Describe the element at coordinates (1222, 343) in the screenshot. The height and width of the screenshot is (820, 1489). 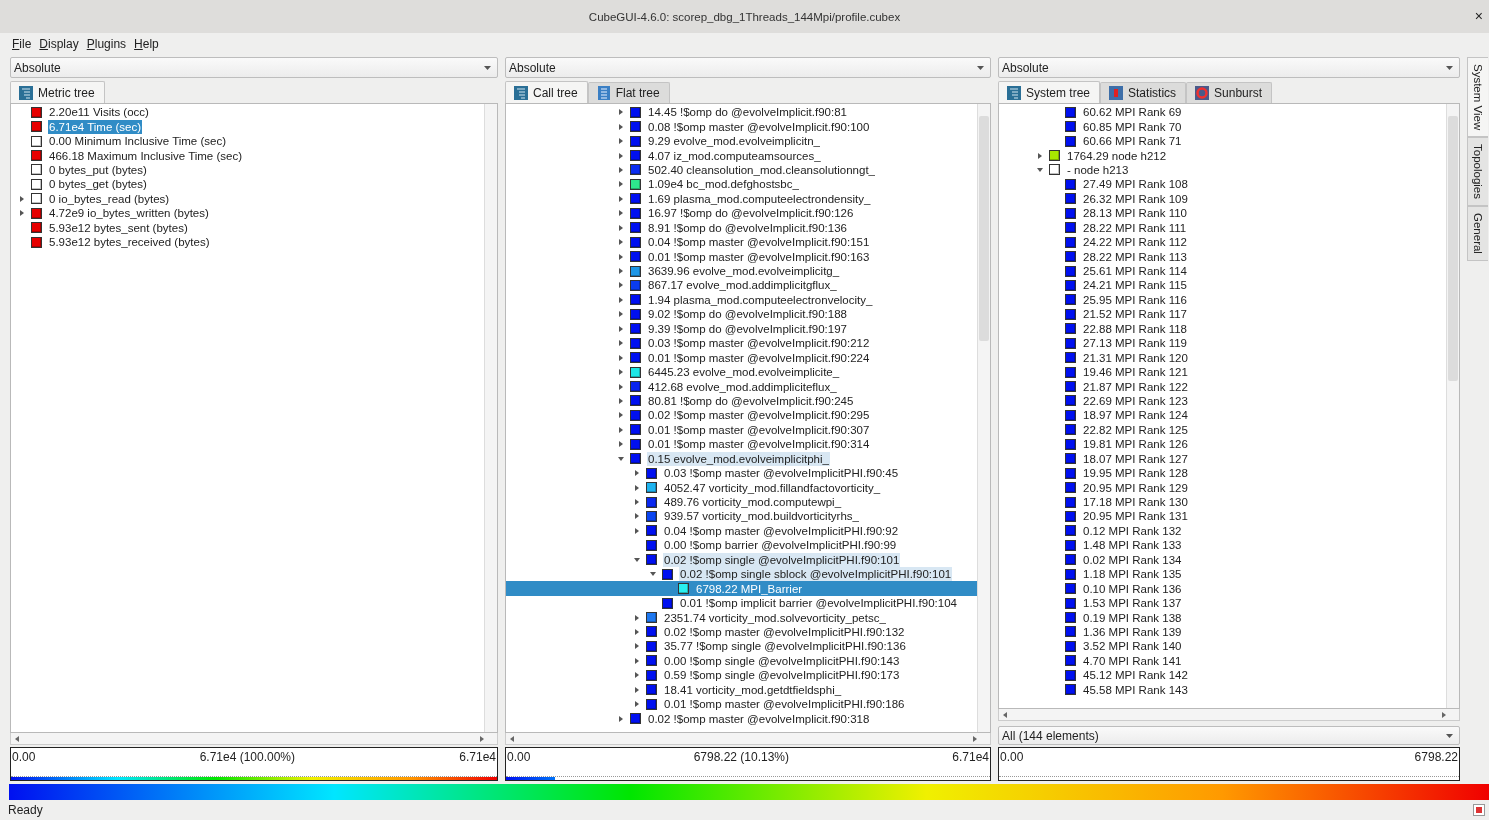
I see `tree-row: 27.13 MPI Rank 119` at that location.